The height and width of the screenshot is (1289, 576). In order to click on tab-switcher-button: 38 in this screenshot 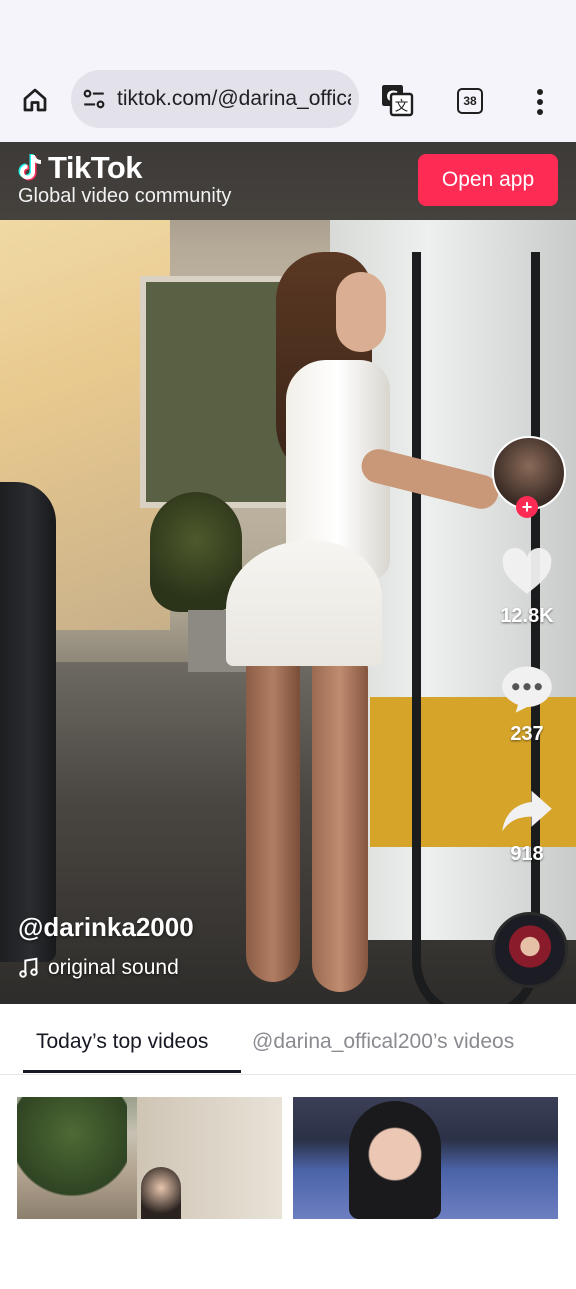, I will do `click(470, 101)`.